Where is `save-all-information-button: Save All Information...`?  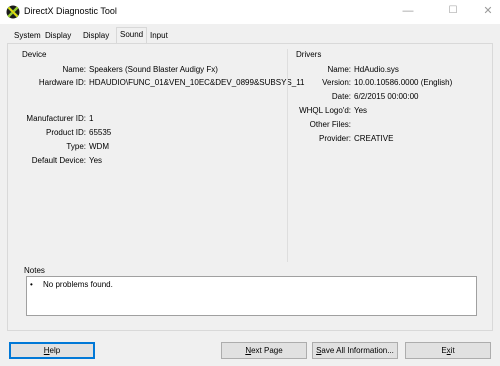 save-all-information-button: Save All Information... is located at coordinates (355, 350).